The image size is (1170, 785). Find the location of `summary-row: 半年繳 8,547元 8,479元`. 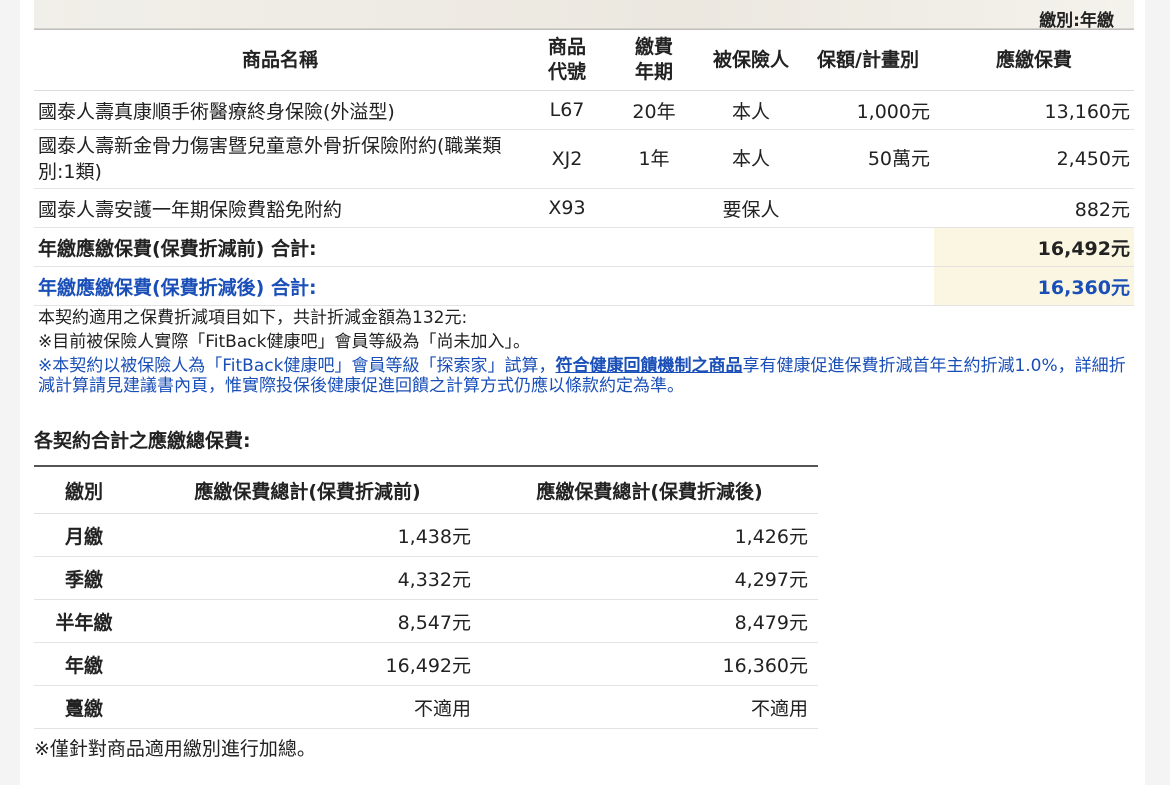

summary-row: 半年繳 8,547元 8,479元 is located at coordinates (426, 621).